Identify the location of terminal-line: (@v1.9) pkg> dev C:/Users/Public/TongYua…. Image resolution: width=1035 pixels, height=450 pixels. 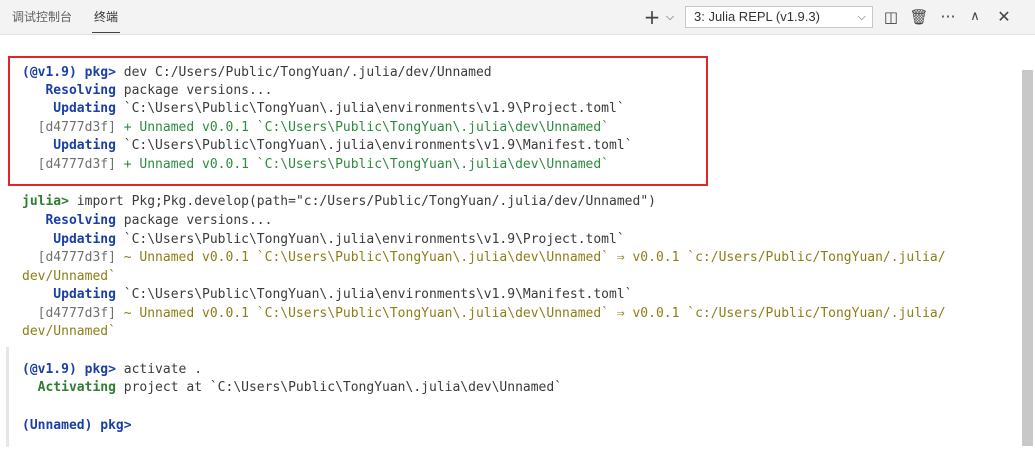
(257, 72).